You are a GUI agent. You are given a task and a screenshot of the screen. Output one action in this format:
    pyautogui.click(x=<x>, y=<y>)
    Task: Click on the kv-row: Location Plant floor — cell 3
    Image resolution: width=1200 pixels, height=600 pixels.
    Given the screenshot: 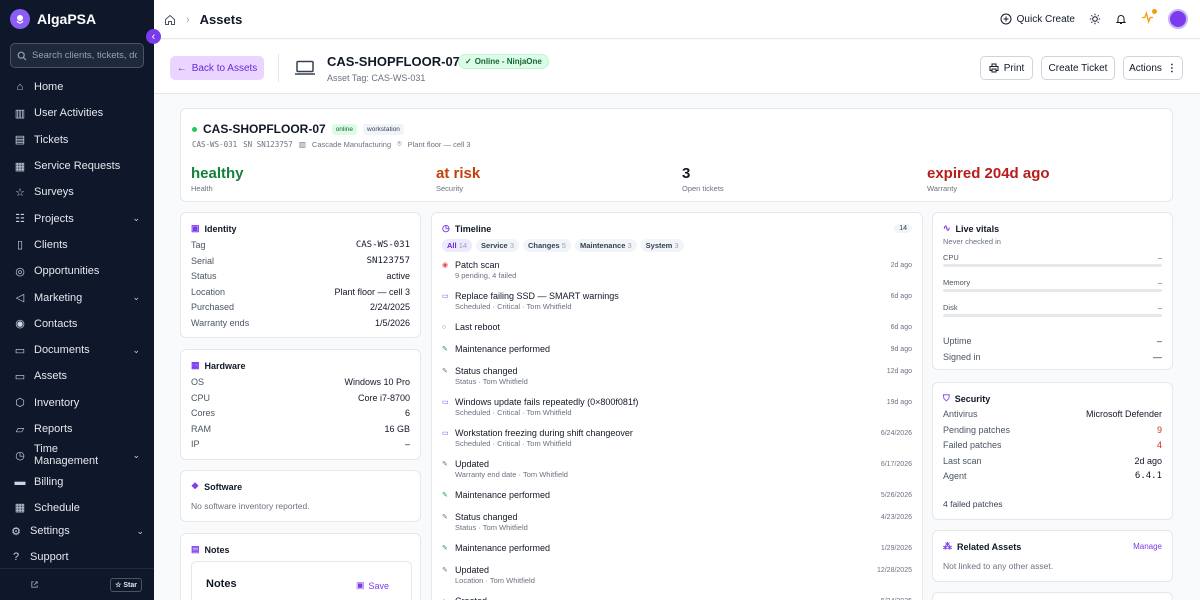 What is the action you would take?
    pyautogui.click(x=300, y=292)
    